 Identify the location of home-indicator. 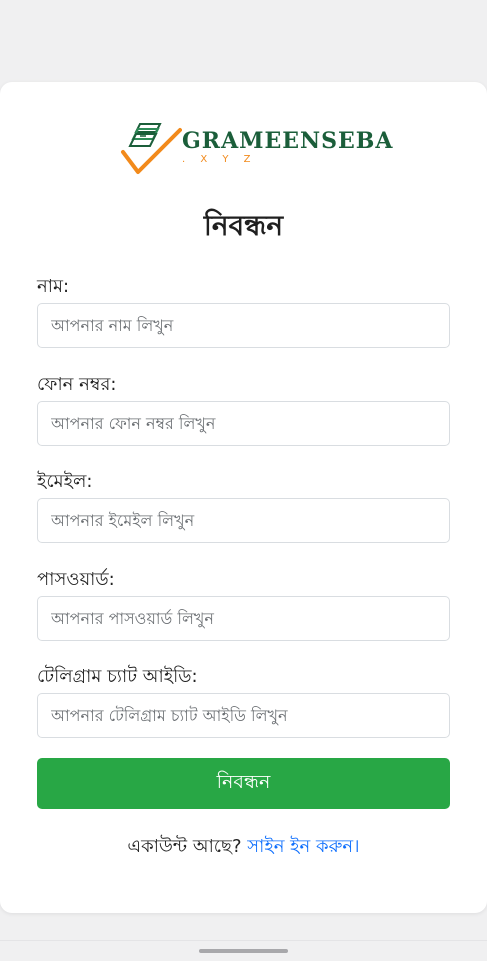
(243, 951).